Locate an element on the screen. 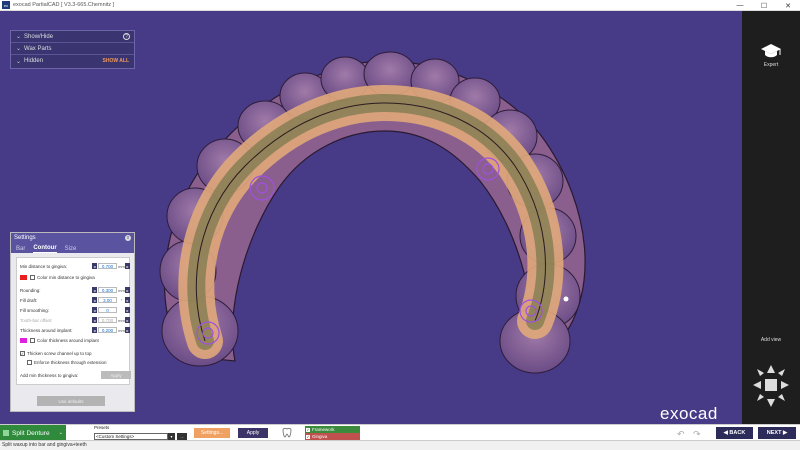 The width and height of the screenshot is (800, 450). legend-framework: ✓ Framework is located at coordinates (332, 429).